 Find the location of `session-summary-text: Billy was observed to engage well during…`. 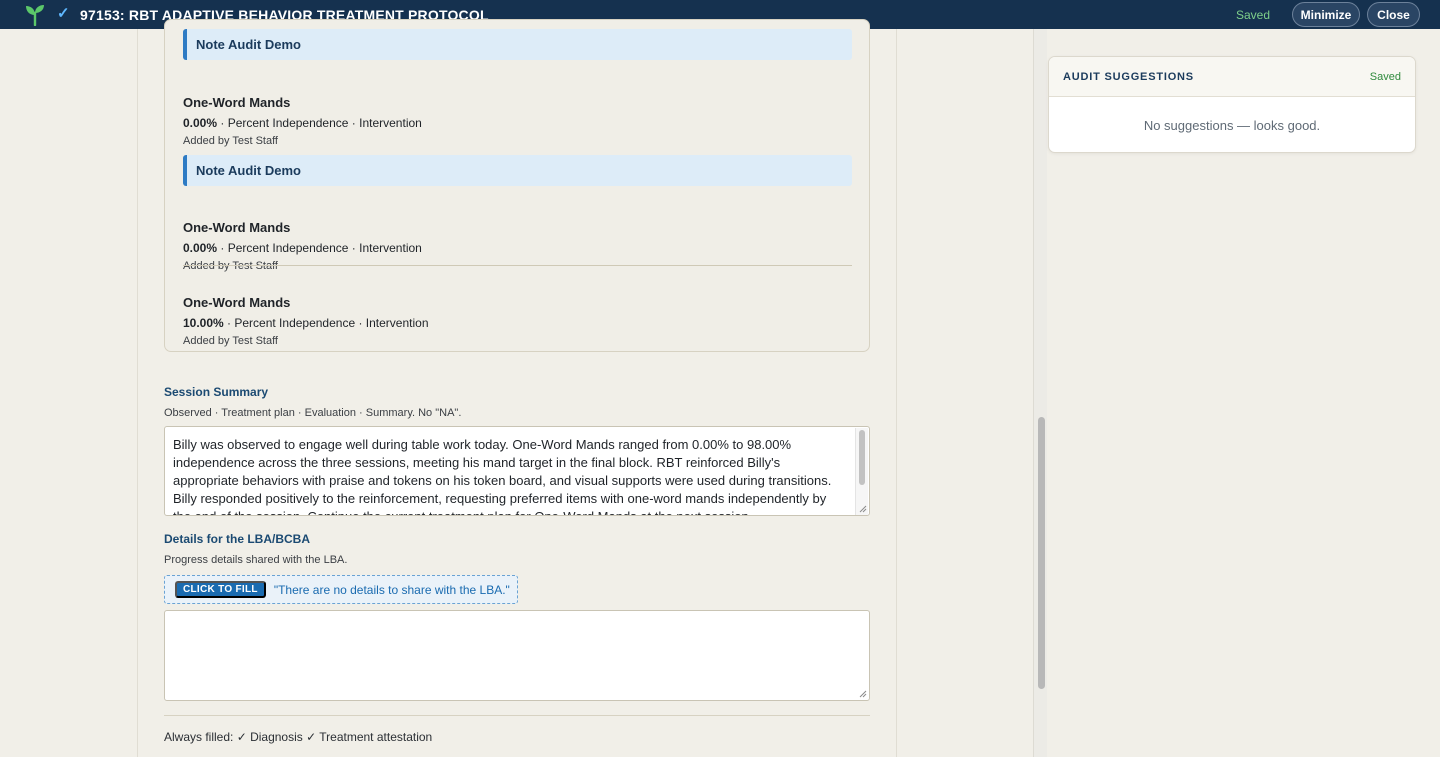

session-summary-text: Billy was observed to engage well during… is located at coordinates (517, 471).